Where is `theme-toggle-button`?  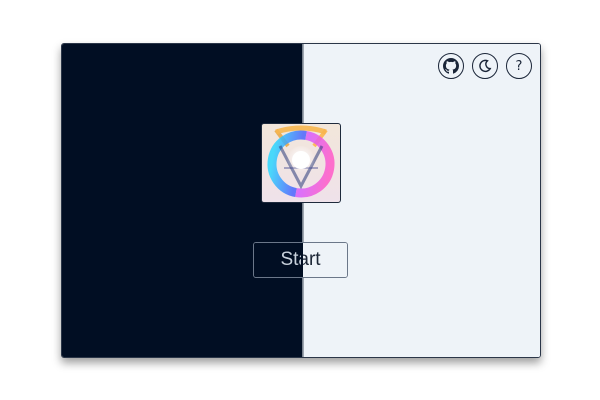
theme-toggle-button is located at coordinates (485, 66).